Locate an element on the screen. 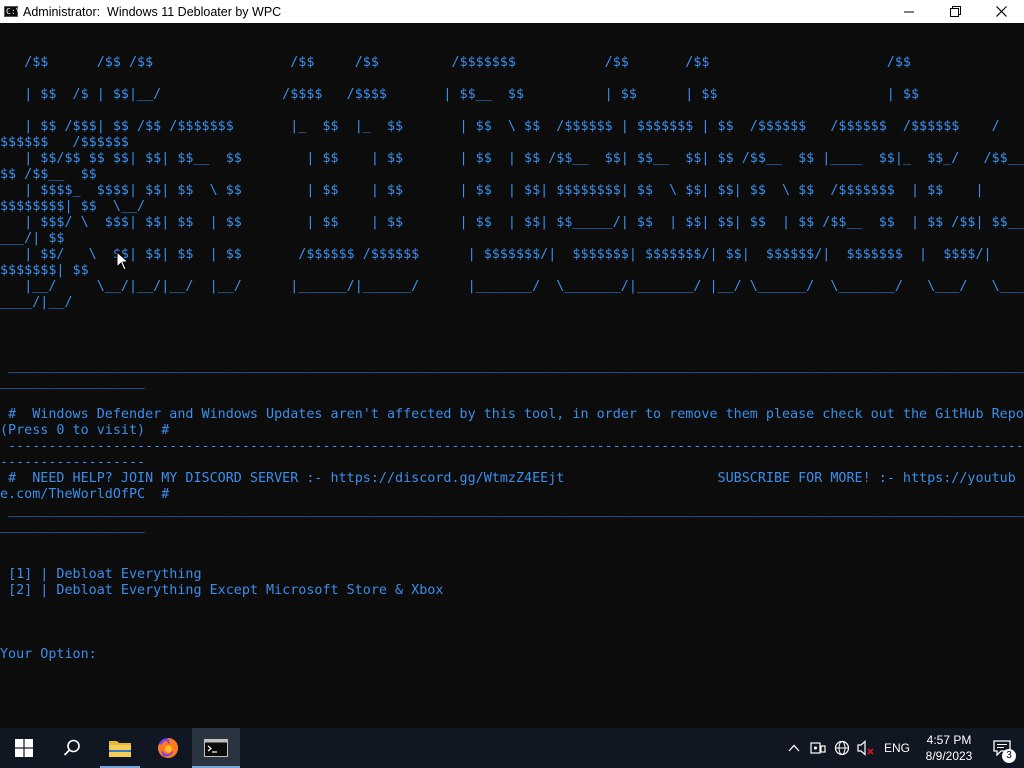  firefox-icon is located at coordinates (168, 747).